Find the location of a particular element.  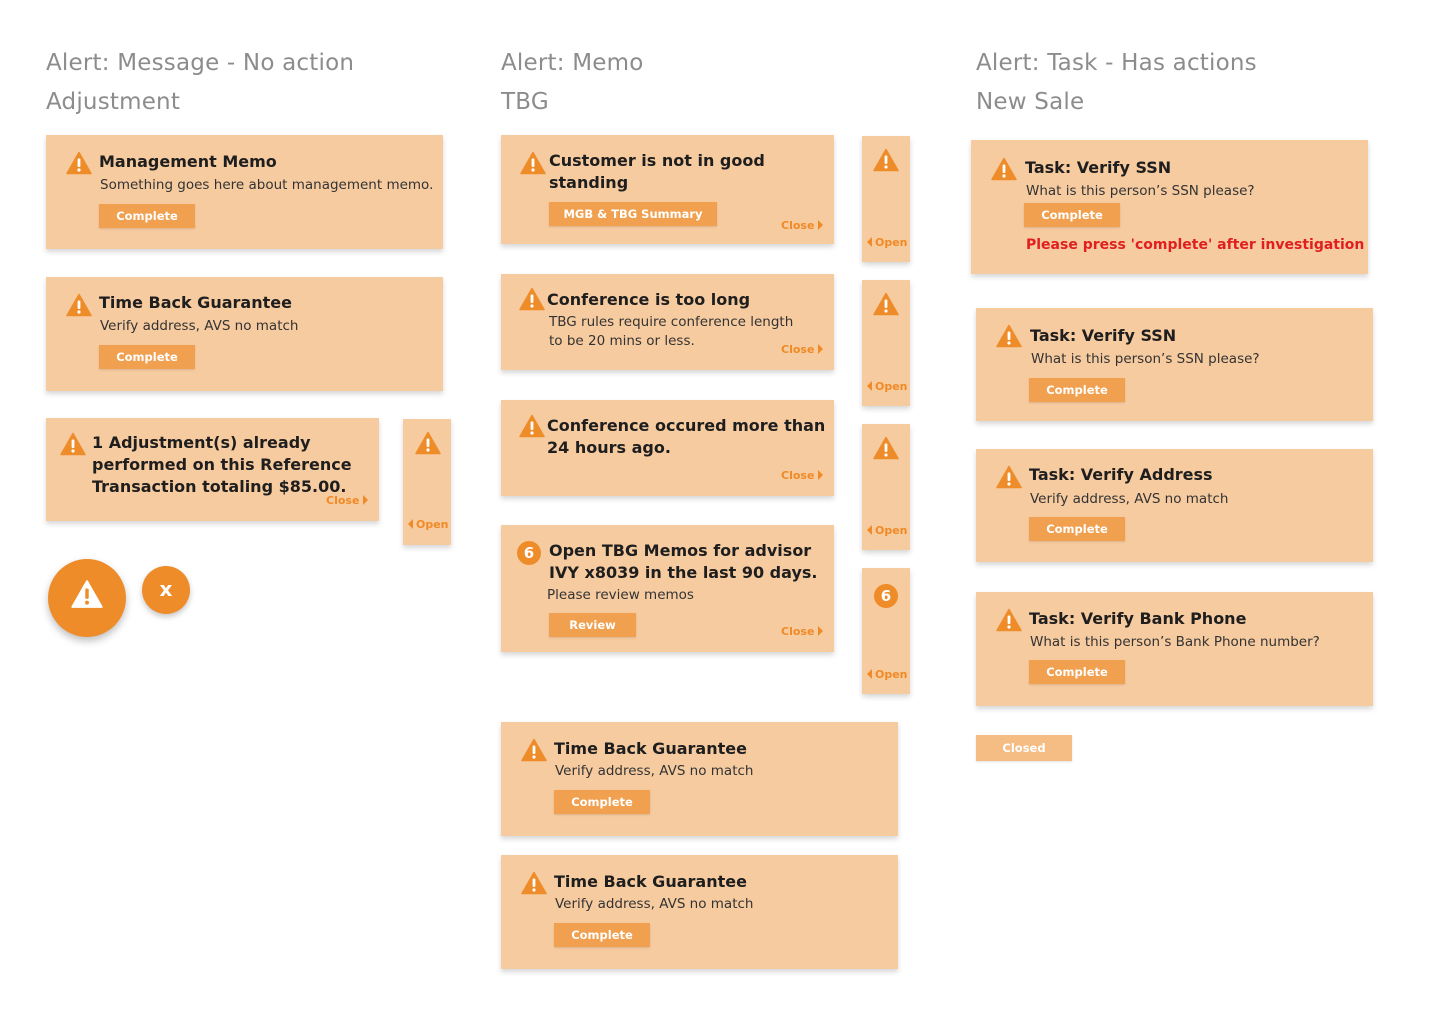

column-heading-task: Alert: Task - Has actions is located at coordinates (1116, 63).